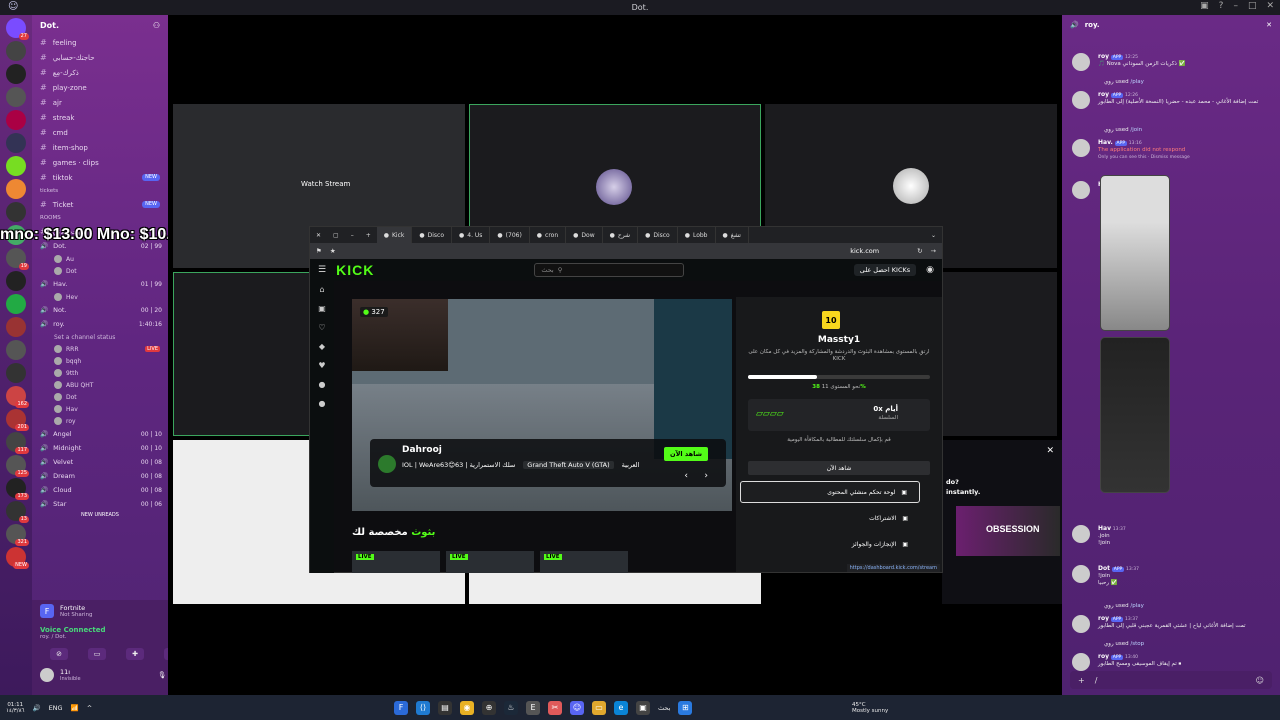 The height and width of the screenshot is (720, 1280). What do you see at coordinates (1104, 528) in the screenshot?
I see `user-name: Hav` at bounding box center [1104, 528].